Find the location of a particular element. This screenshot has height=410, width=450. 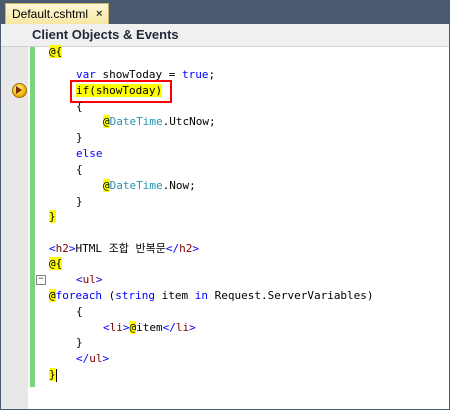

code-token: showToday = is located at coordinates (138, 74).